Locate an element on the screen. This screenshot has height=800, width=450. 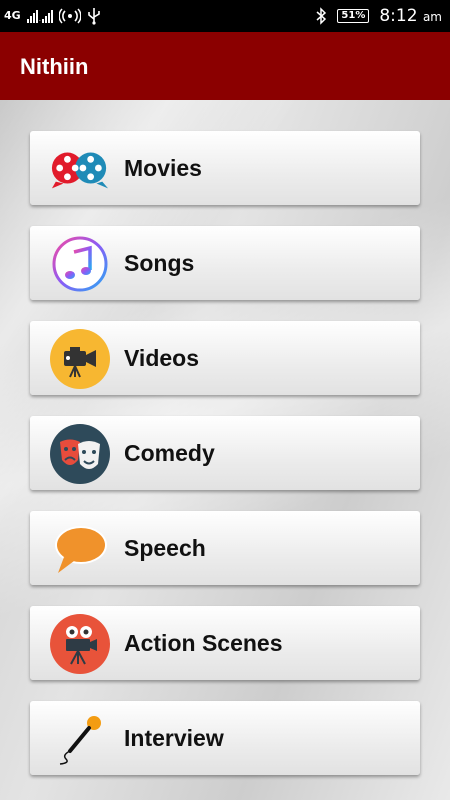
bluetooth-icon is located at coordinates (321, 16).